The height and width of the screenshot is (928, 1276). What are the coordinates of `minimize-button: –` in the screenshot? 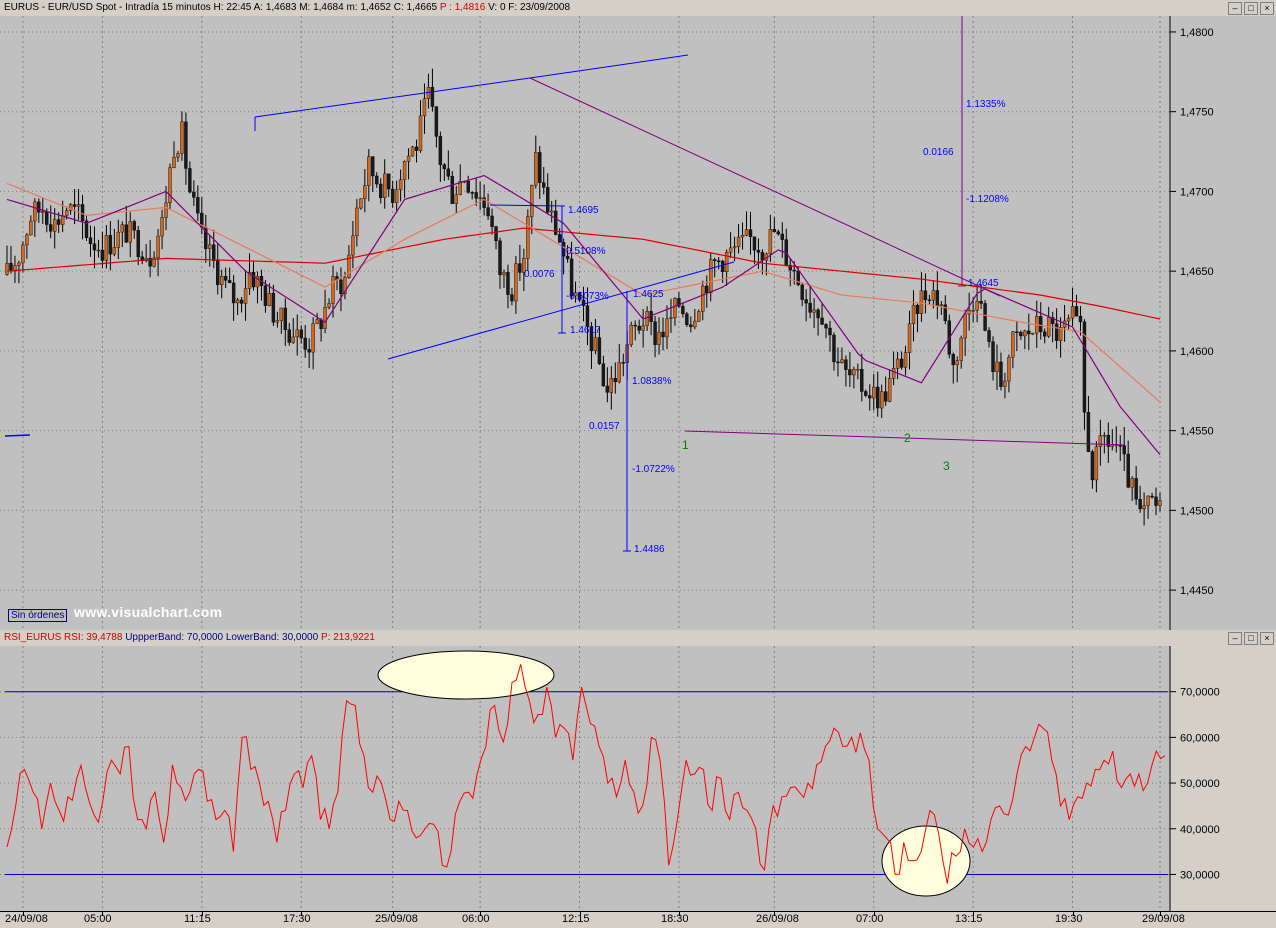 It's located at (1235, 8).